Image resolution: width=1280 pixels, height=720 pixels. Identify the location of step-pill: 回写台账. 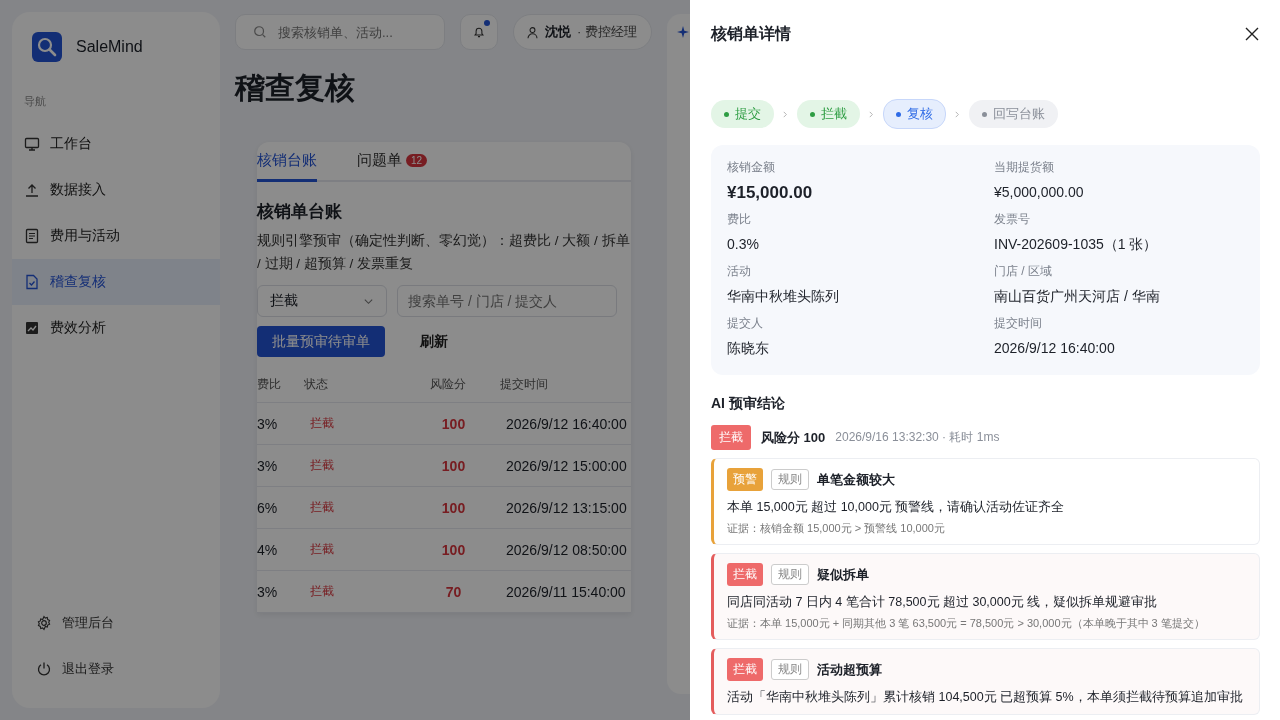
(1013, 114).